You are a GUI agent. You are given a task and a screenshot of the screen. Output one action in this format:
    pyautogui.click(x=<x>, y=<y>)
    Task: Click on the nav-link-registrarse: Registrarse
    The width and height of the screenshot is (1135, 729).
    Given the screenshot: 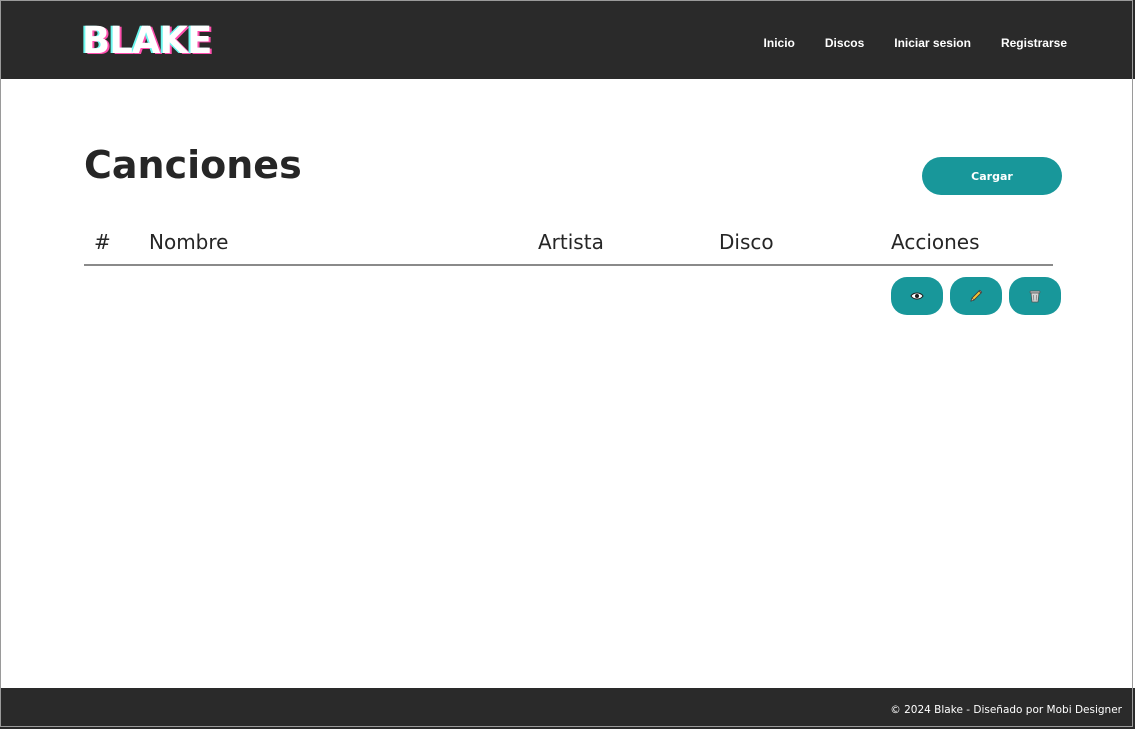 What is the action you would take?
    pyautogui.click(x=1034, y=43)
    